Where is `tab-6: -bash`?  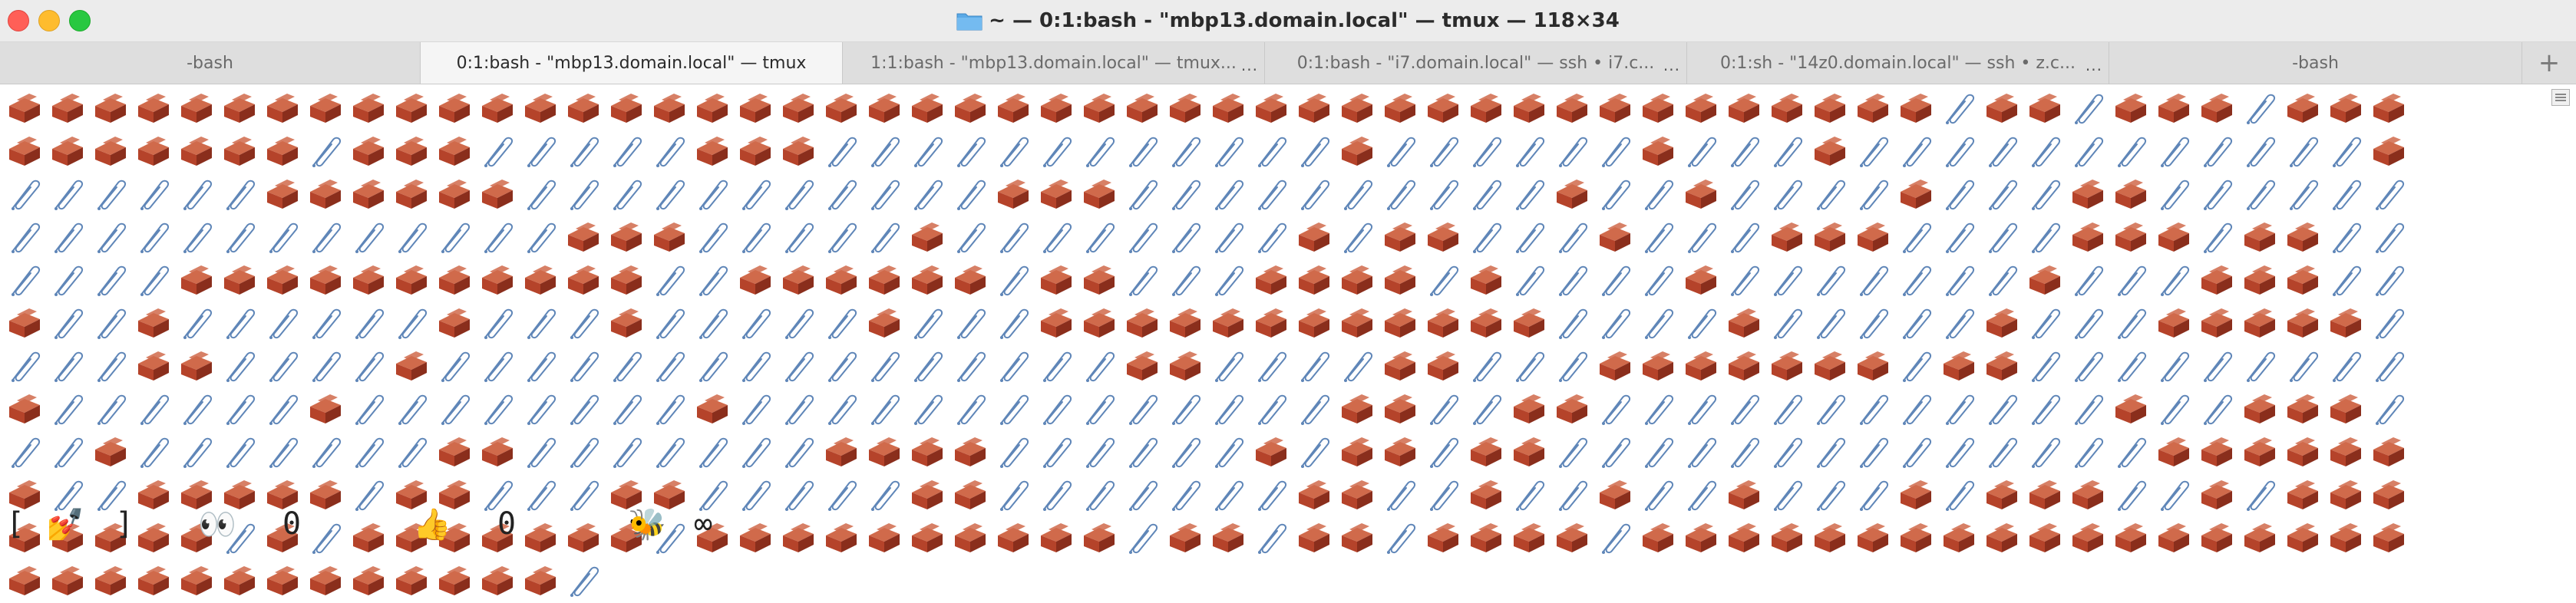
tab-6: -bash is located at coordinates (2315, 63).